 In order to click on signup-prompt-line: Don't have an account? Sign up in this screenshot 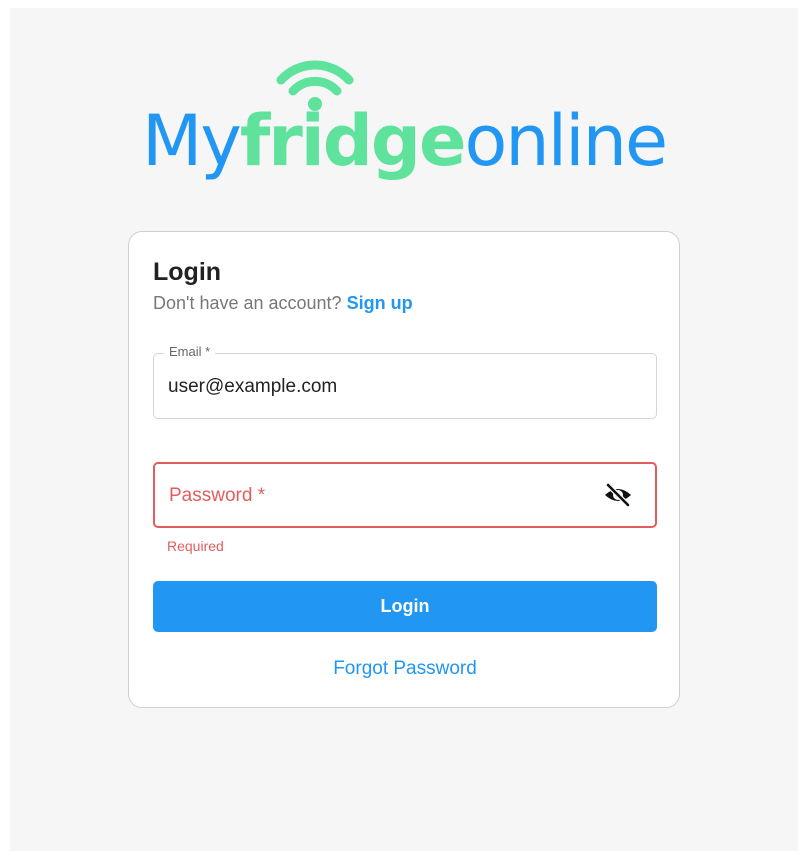, I will do `click(283, 303)`.